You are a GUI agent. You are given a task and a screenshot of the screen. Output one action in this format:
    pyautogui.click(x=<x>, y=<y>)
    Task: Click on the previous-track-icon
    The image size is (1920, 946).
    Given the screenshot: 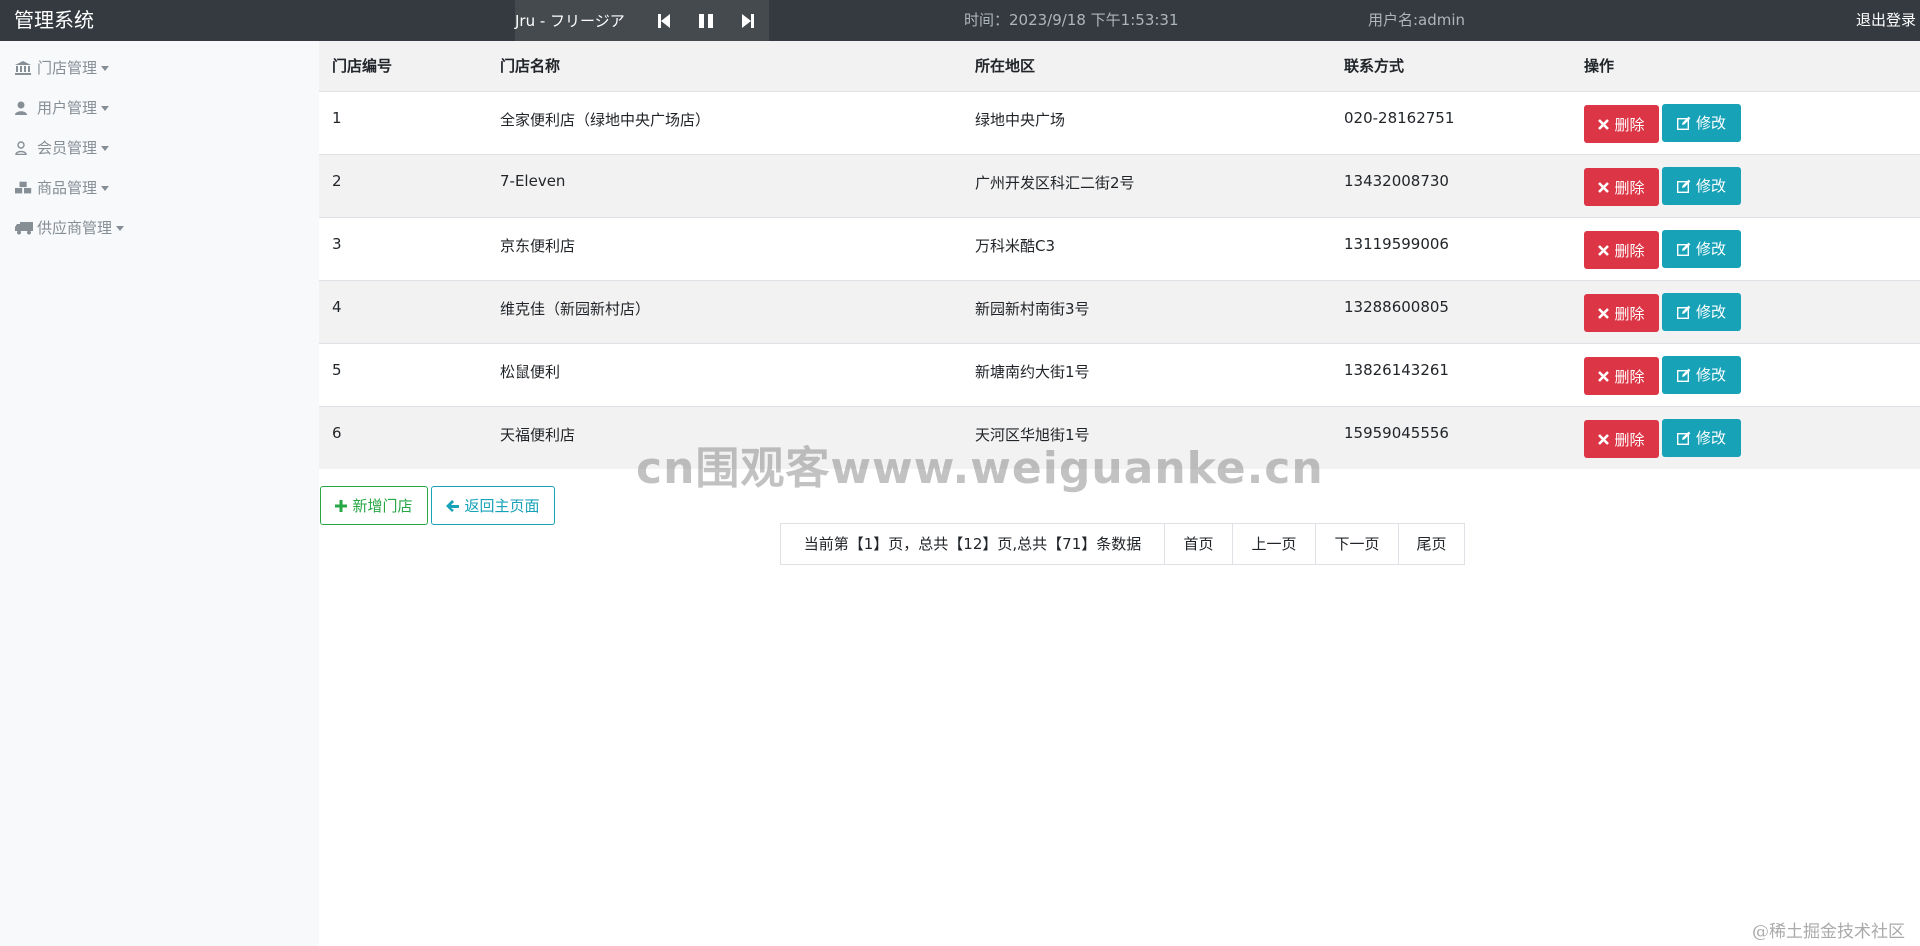 What is the action you would take?
    pyautogui.click(x=663, y=20)
    